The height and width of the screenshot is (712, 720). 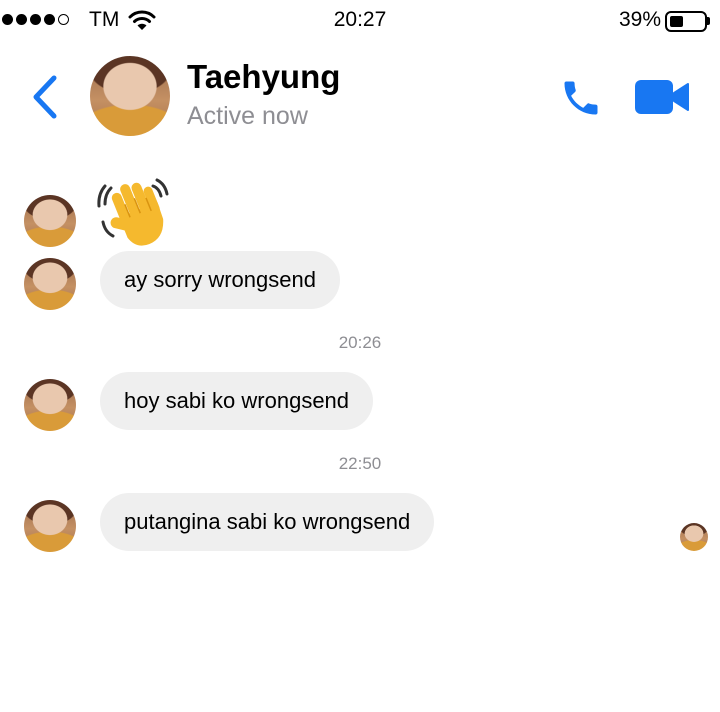 What do you see at coordinates (639, 19) in the screenshot?
I see `battery-percentage: 39%` at bounding box center [639, 19].